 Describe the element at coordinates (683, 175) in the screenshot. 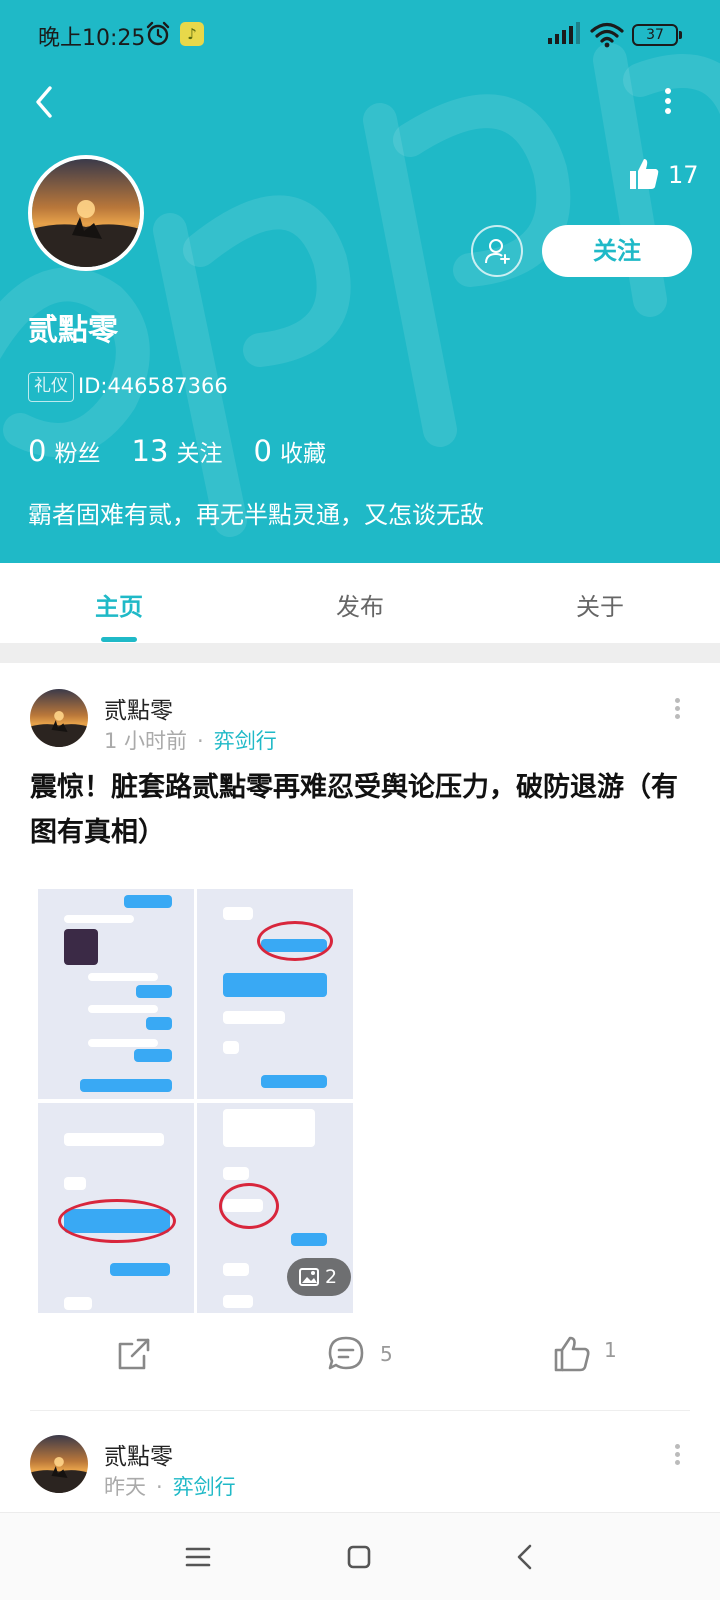

I see `likes-count: 17` at that location.